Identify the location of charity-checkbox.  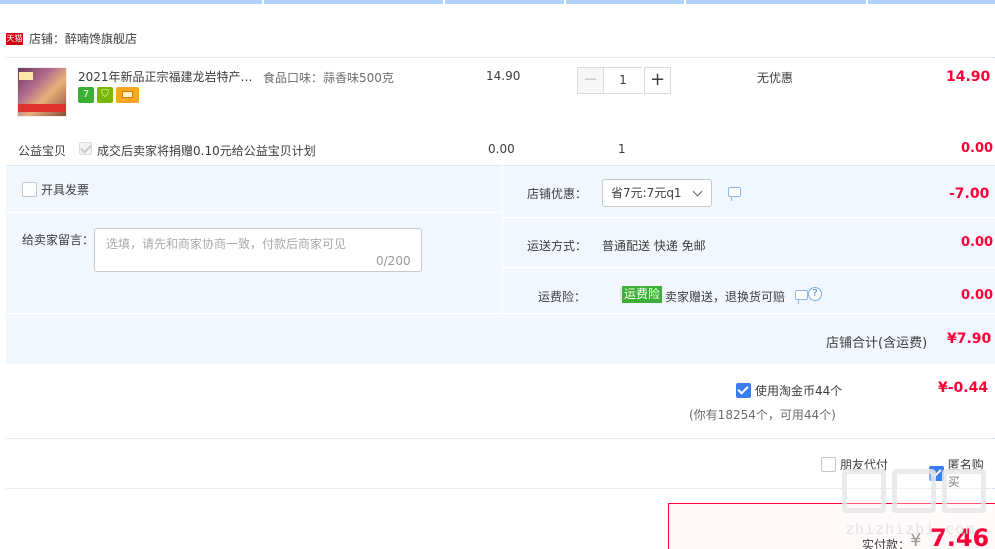
(85, 148).